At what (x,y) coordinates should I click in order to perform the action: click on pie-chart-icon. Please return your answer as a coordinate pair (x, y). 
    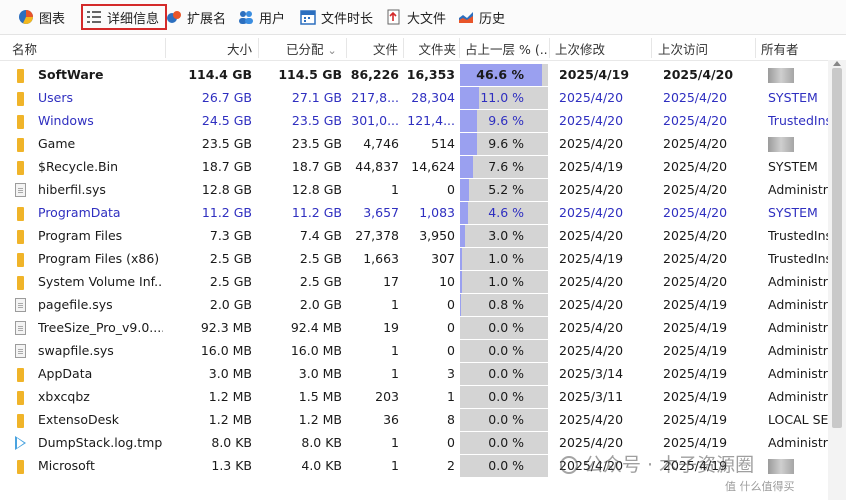
    Looking at the image, I should click on (26, 17).